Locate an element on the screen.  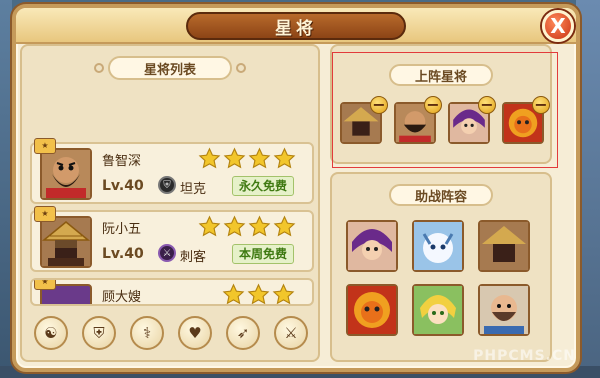
staff-icon: ⚕ is located at coordinates (147, 333).